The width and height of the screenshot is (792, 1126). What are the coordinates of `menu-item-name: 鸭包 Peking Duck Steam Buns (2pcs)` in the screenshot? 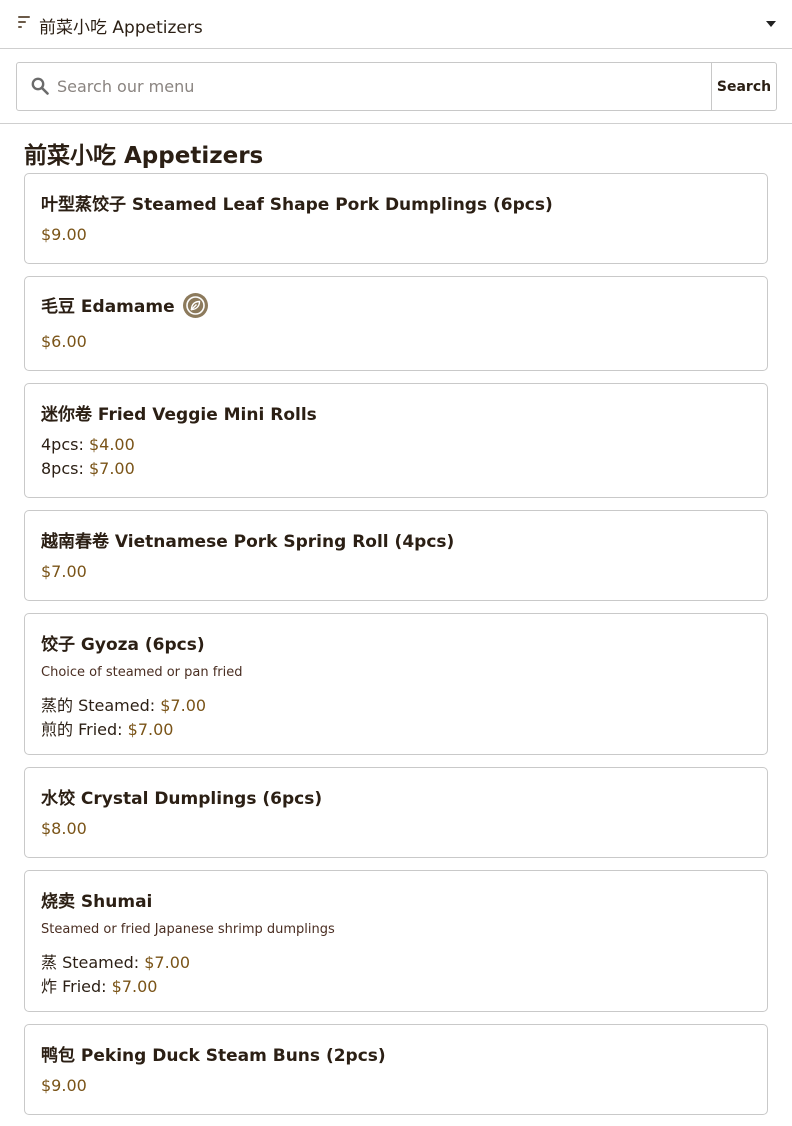 It's located at (213, 1056).